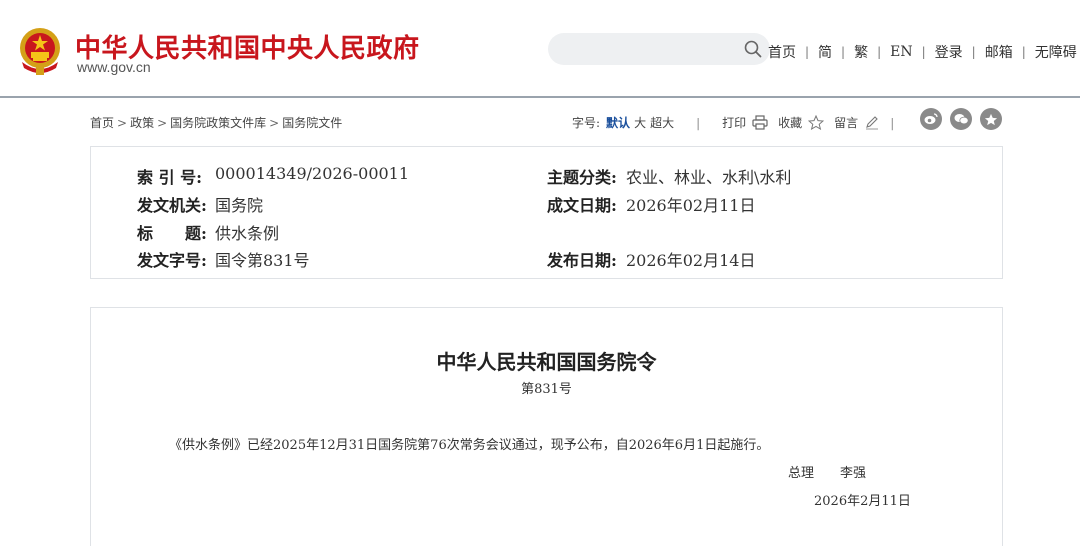 This screenshot has height=546, width=1080. I want to click on nav-mailbox: 邮箱, so click(999, 52).